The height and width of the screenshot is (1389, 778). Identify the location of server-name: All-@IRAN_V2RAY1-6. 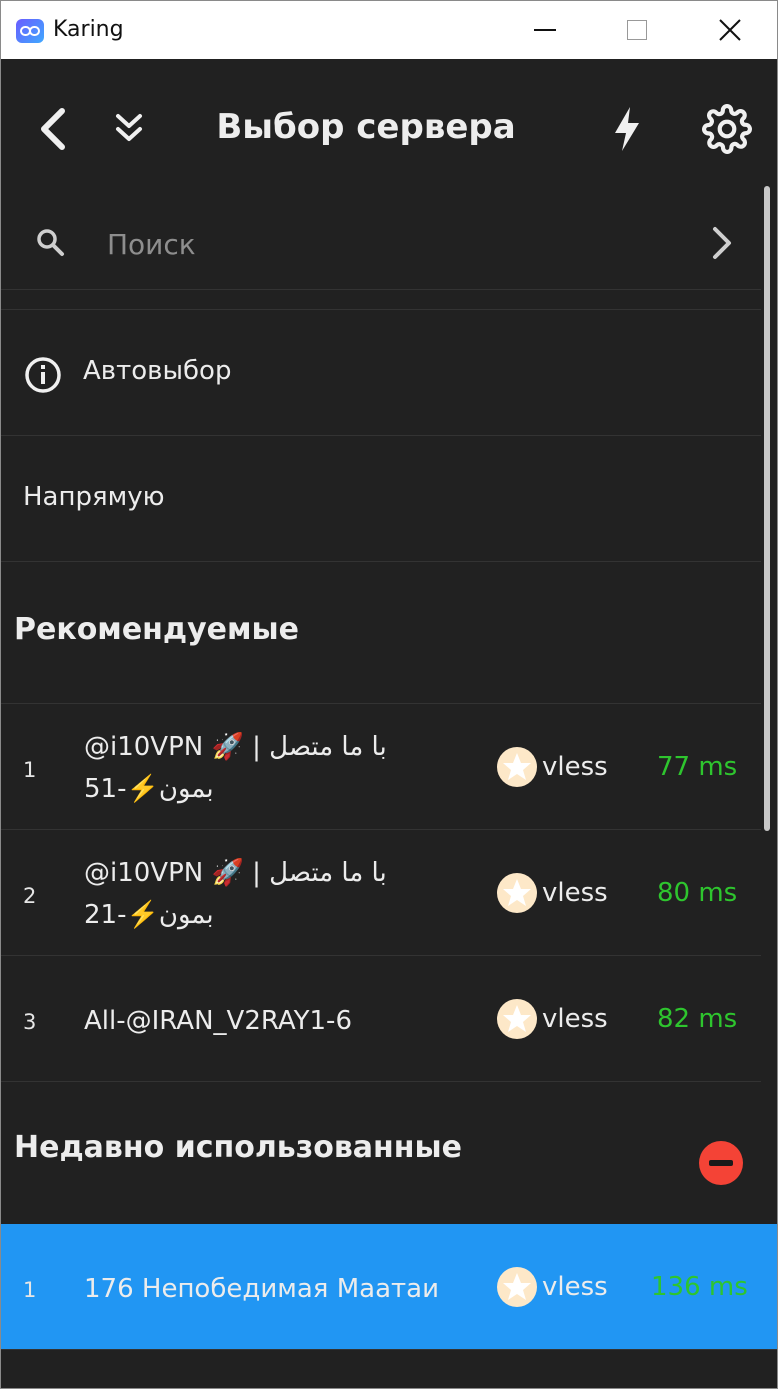
(218, 1021).